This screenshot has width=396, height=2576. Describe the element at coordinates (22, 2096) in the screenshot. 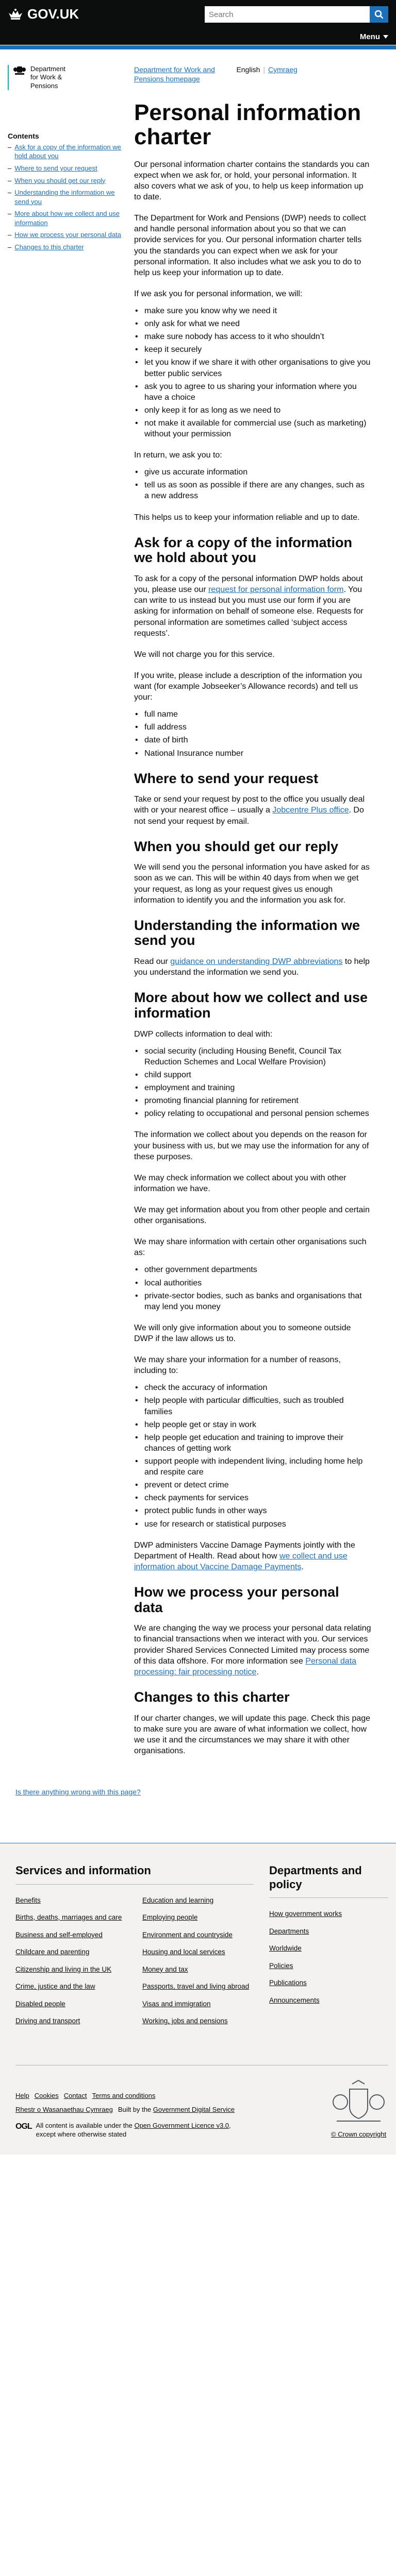

I see `help-link: Help` at that location.